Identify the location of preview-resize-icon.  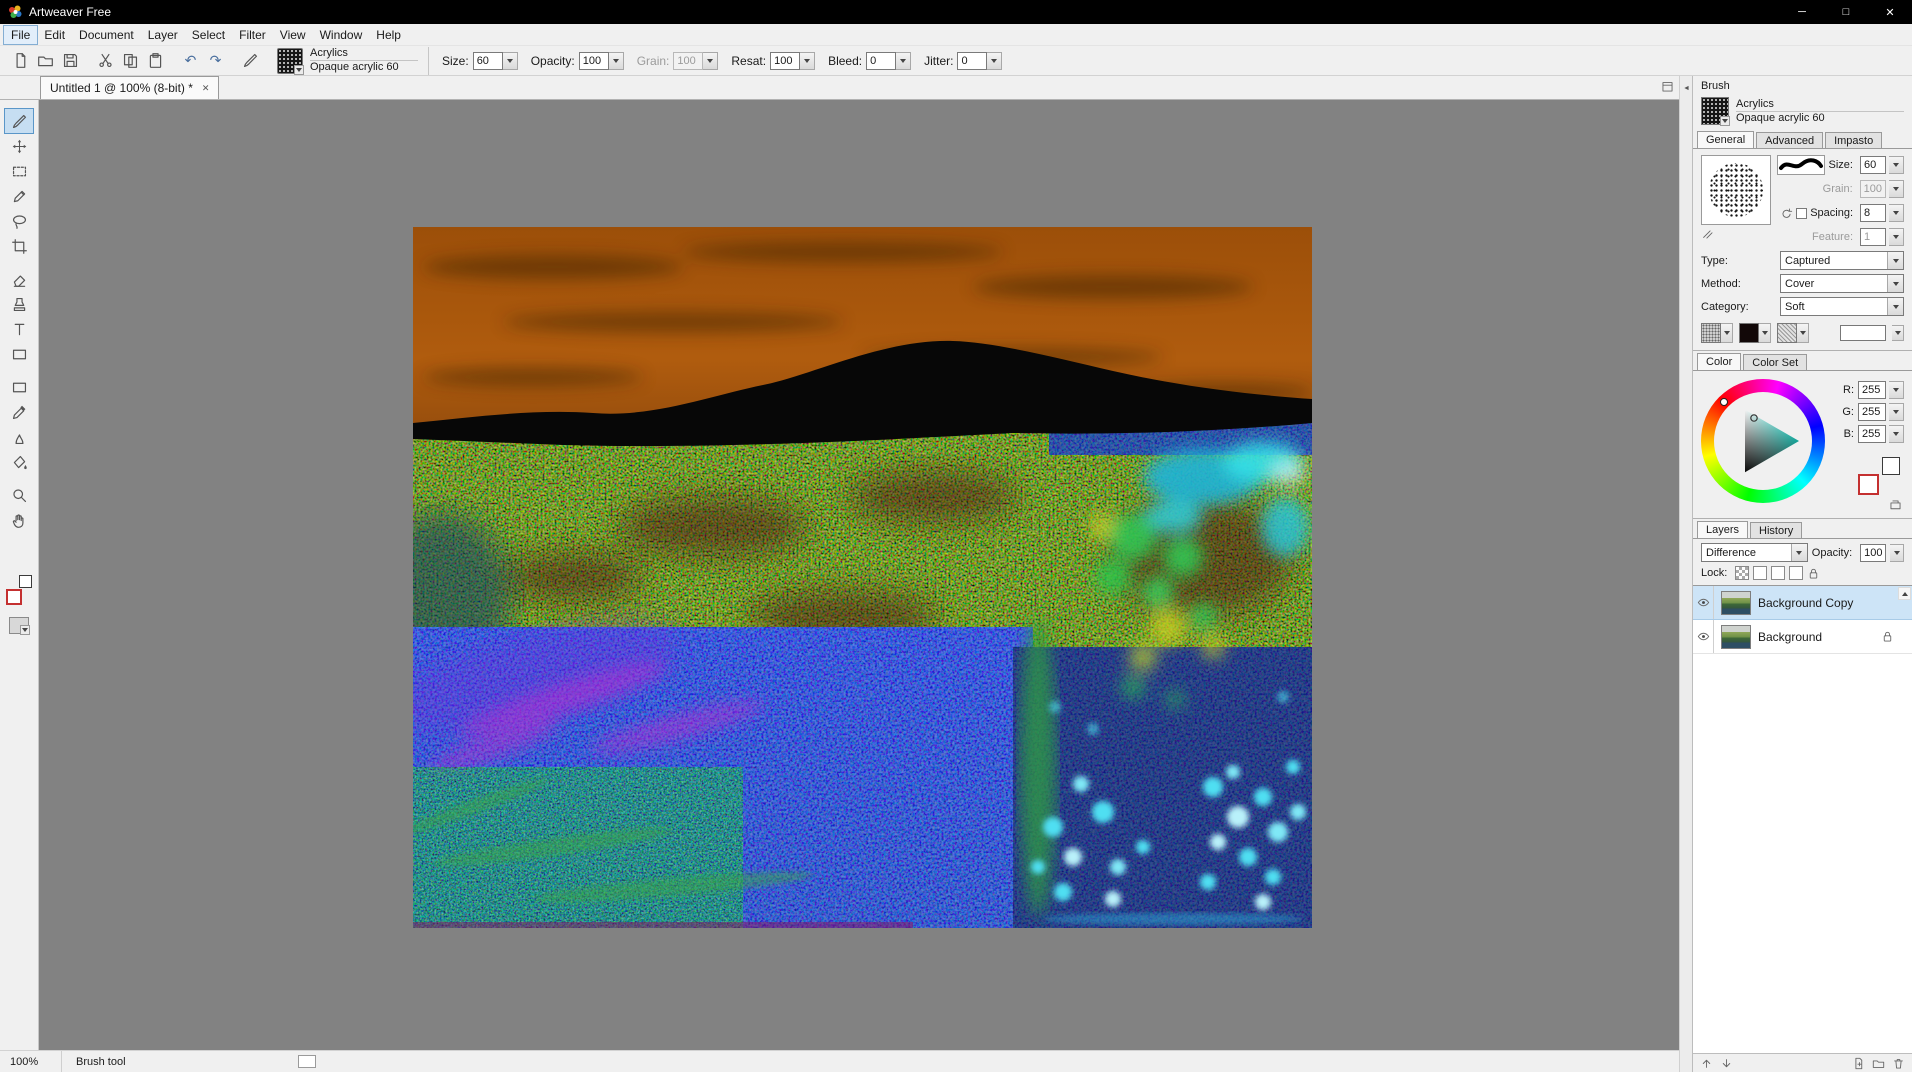
(1707, 233).